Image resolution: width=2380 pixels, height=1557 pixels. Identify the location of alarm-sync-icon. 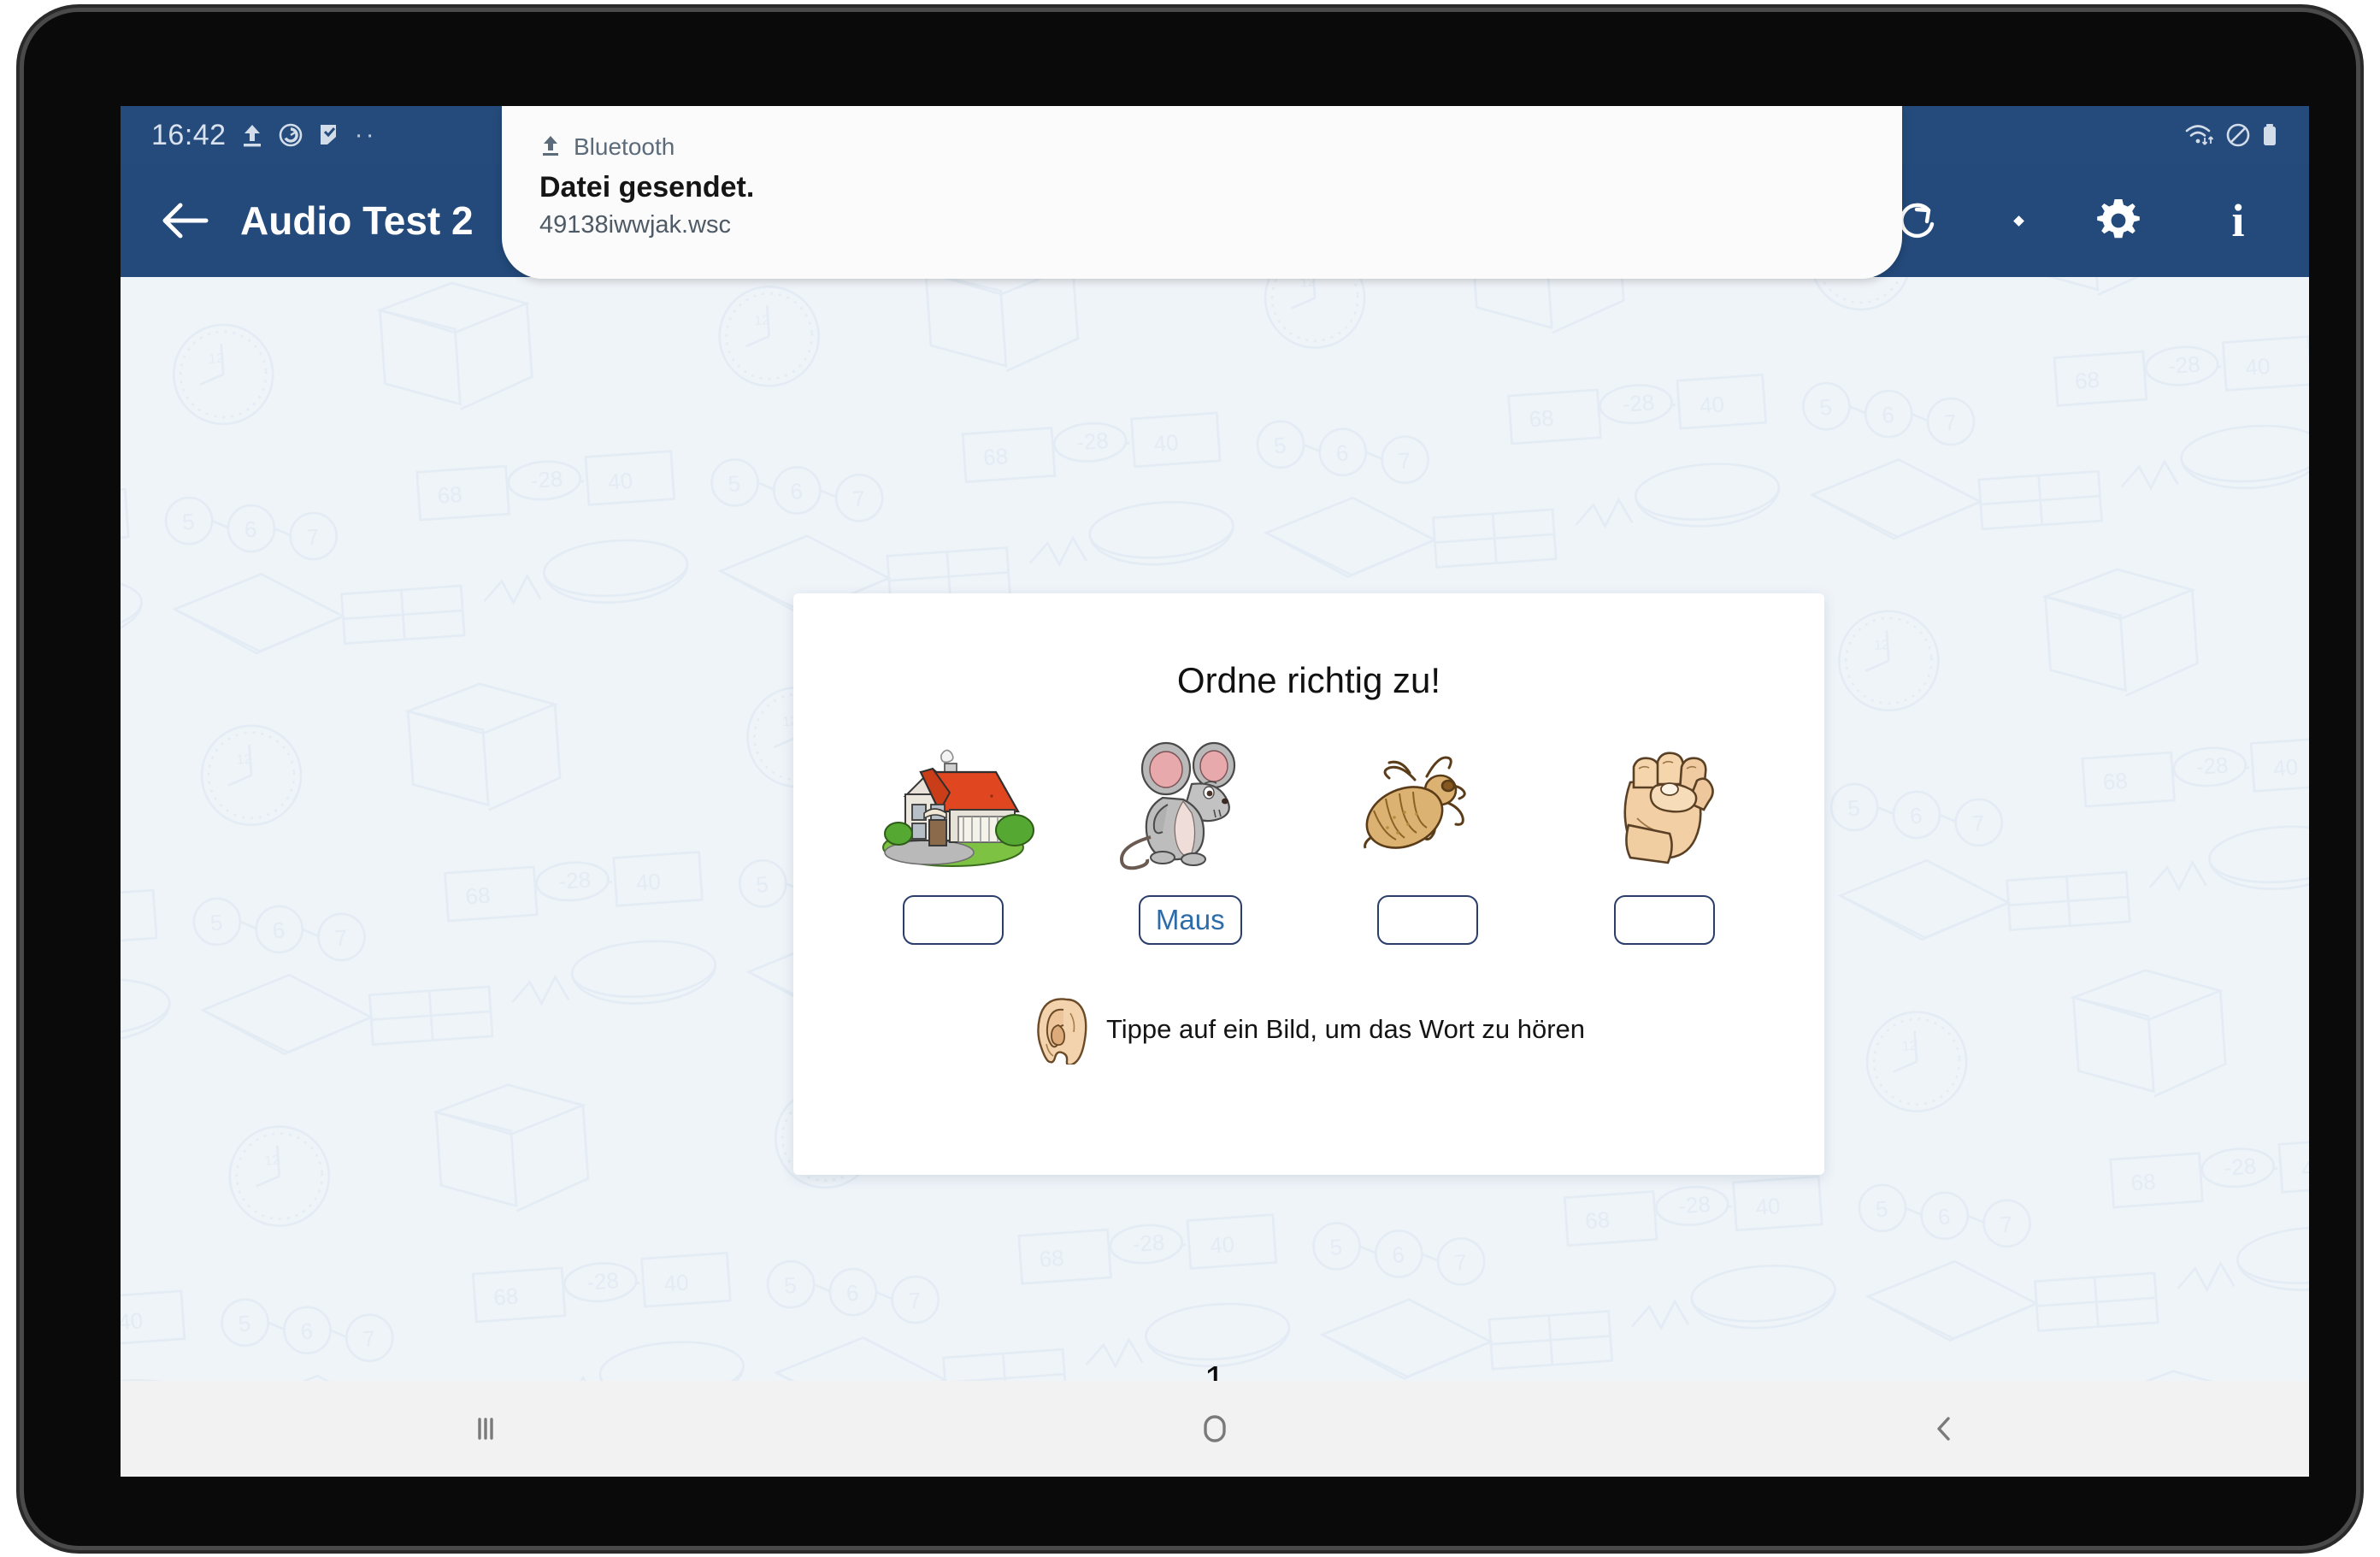
(290, 135).